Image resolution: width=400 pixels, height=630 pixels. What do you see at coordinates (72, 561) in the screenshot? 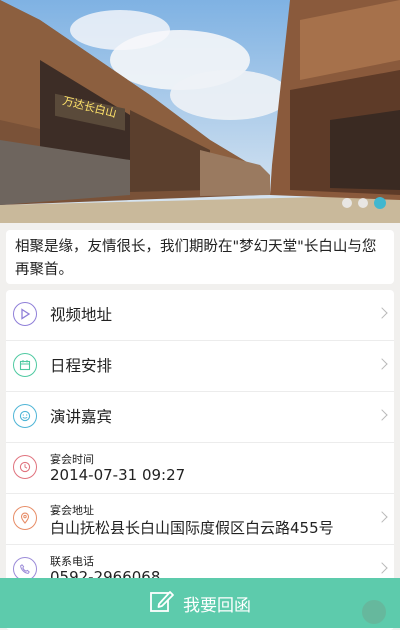
I see `contact-phone-label: 联系电话` at bounding box center [72, 561].